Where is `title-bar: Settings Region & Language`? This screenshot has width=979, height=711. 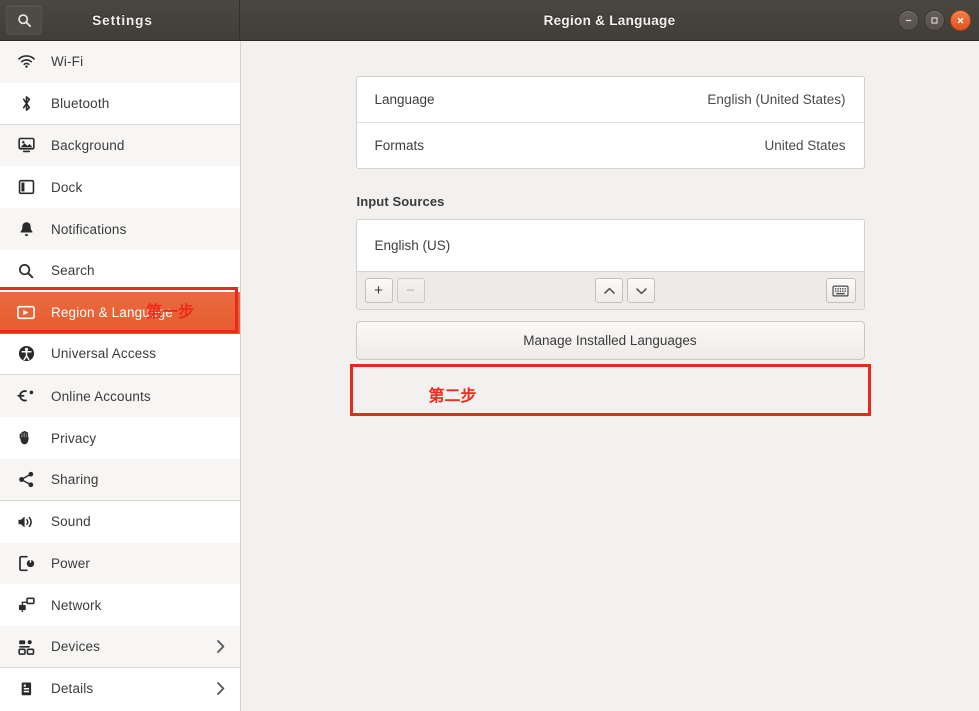 title-bar: Settings Region & Language is located at coordinates (489, 20).